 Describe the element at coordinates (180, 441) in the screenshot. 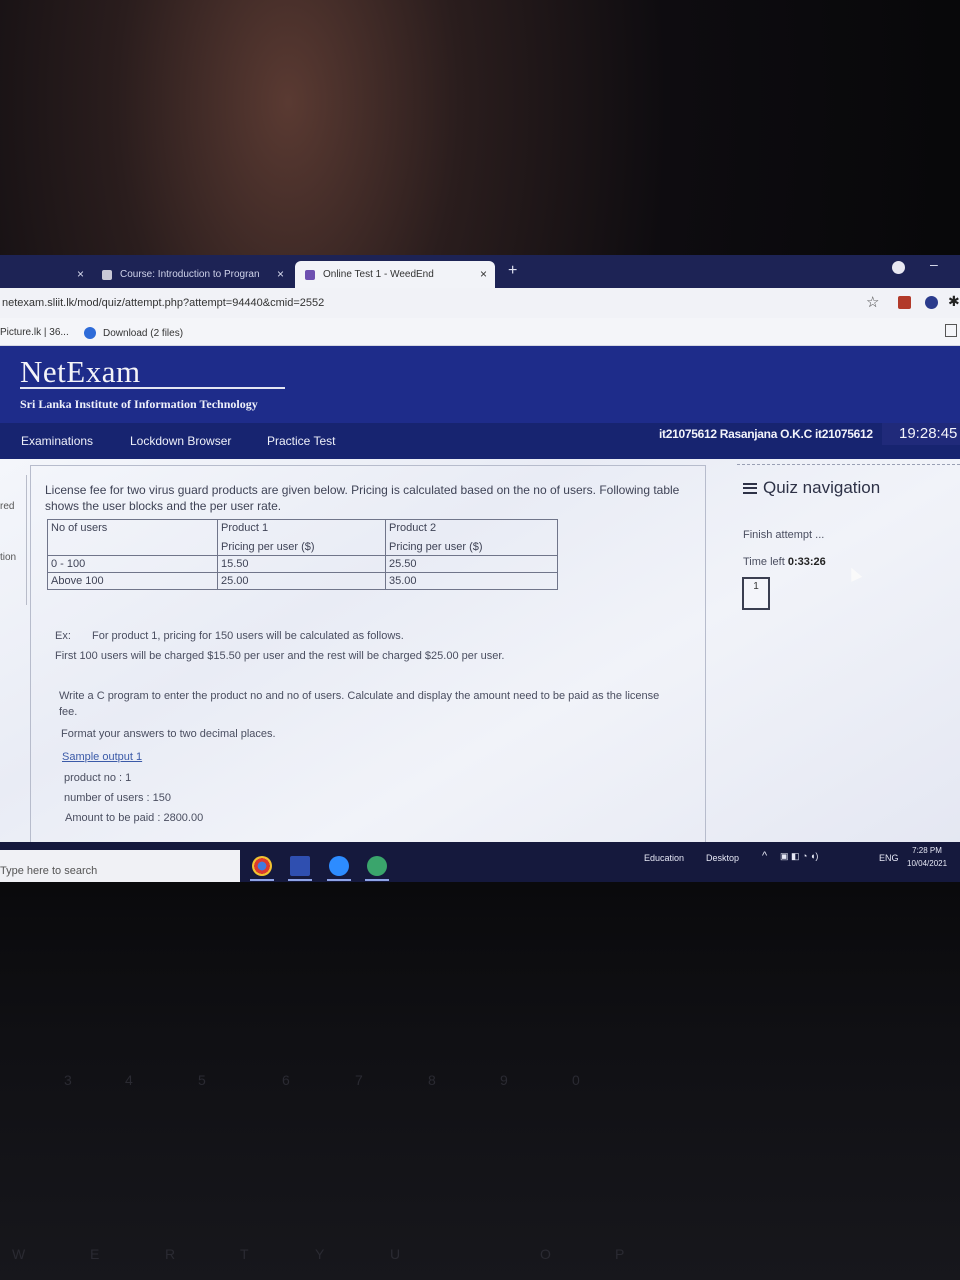

I see `nav-lockdown-browser: Lockdown Browser` at that location.